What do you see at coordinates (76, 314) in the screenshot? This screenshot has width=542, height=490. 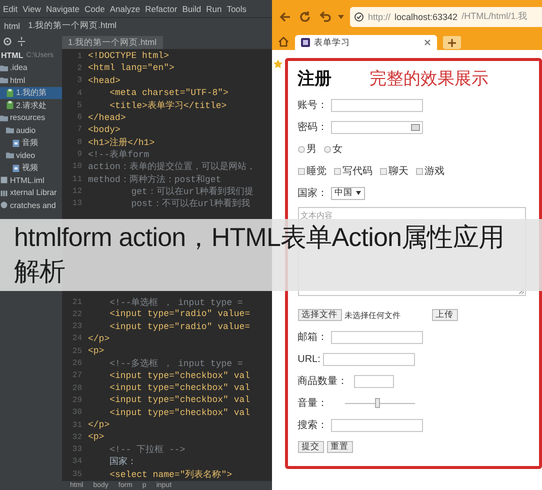 I see `line-number: 22` at bounding box center [76, 314].